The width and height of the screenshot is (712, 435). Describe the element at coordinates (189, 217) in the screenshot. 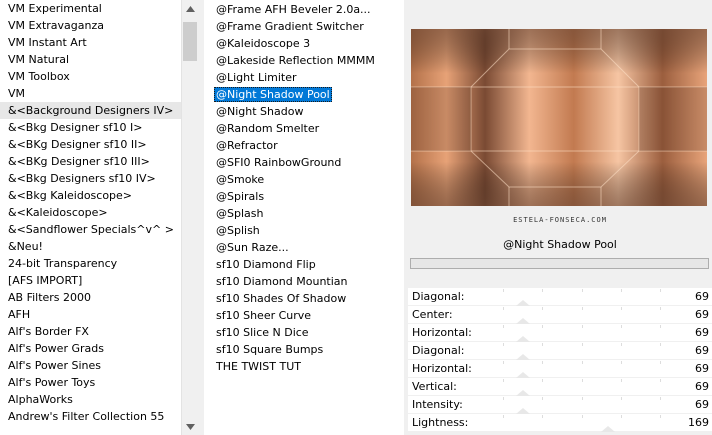

I see `category-scrollbar` at that location.